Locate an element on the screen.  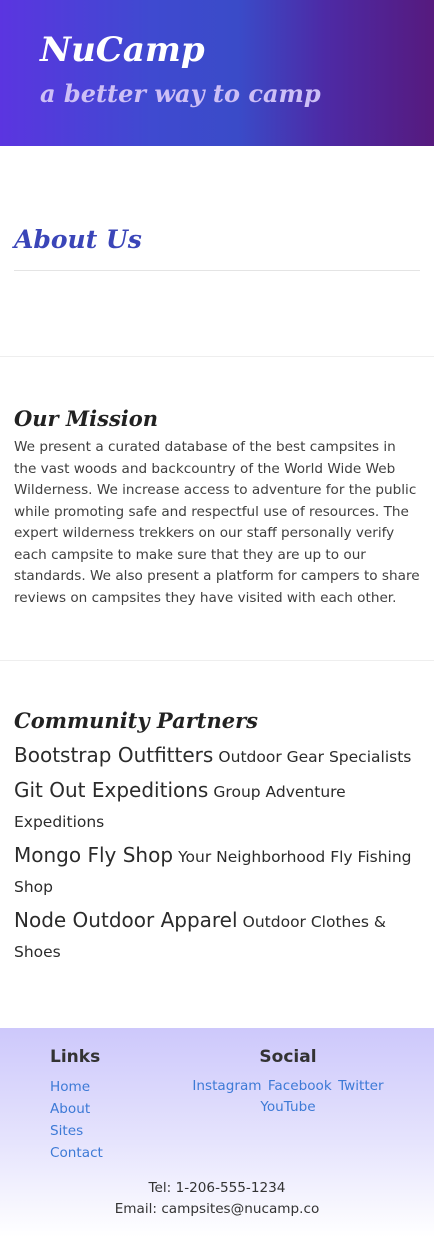
mission-heading: Our Mission is located at coordinates (86, 418).